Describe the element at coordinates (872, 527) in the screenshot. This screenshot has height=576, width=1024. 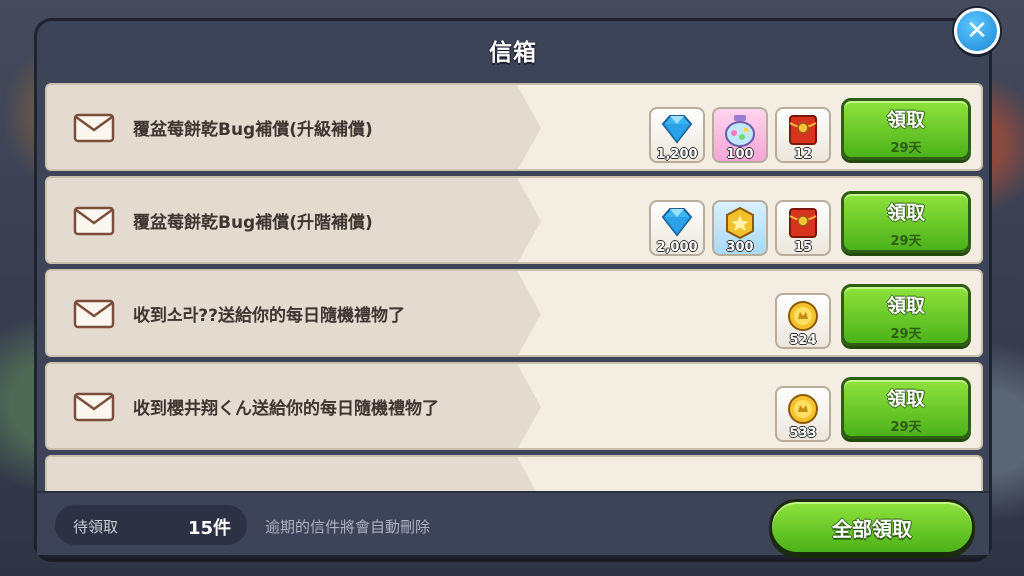
I see `claim-all-button: 全部領取` at that location.